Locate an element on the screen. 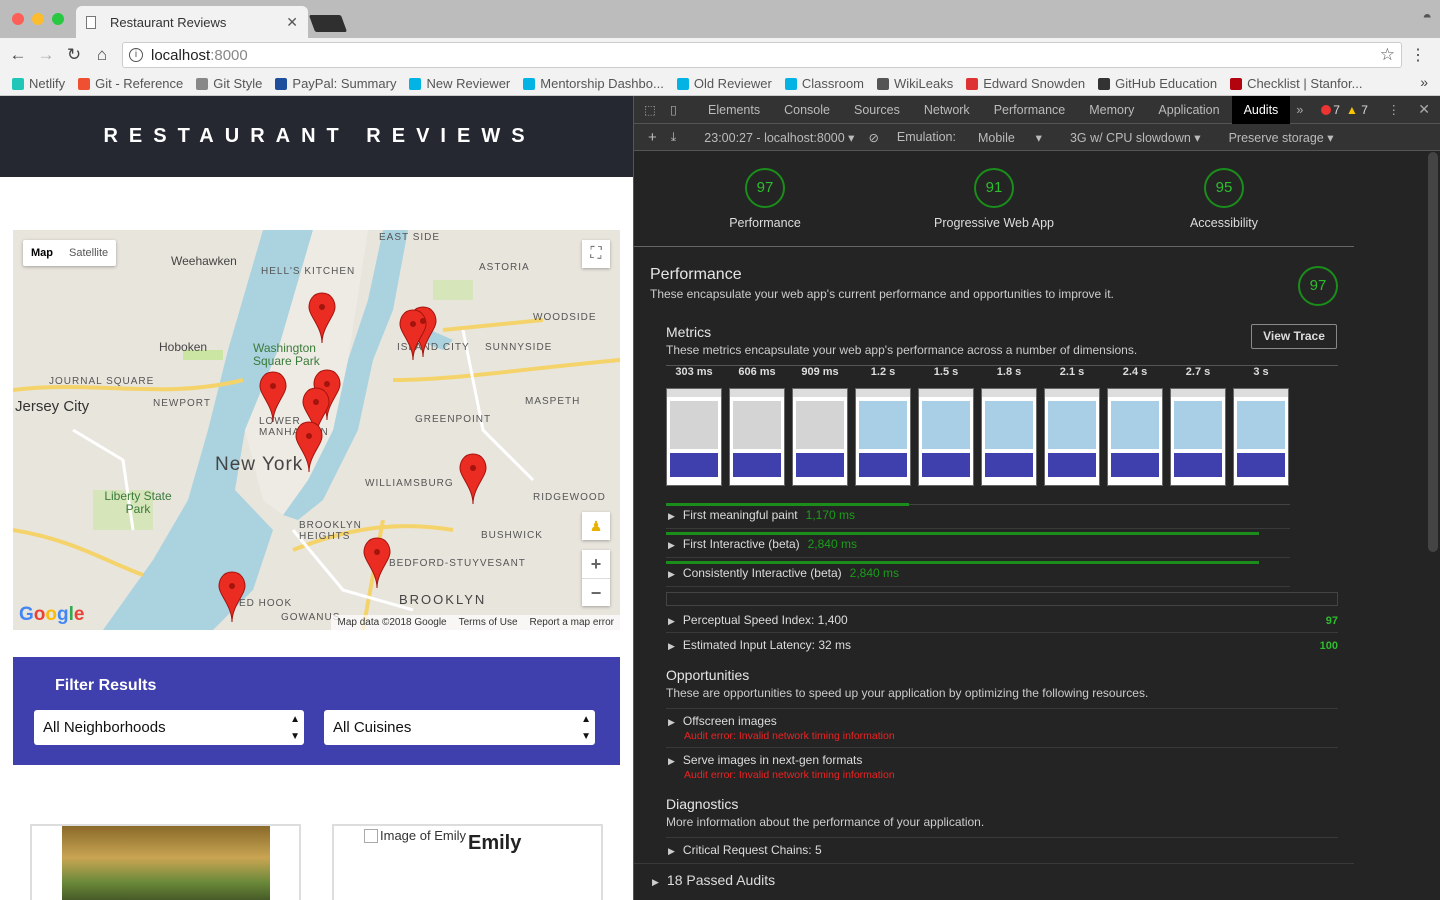 This screenshot has height=900, width=1440. zoom-out-button: − is located at coordinates (596, 592).